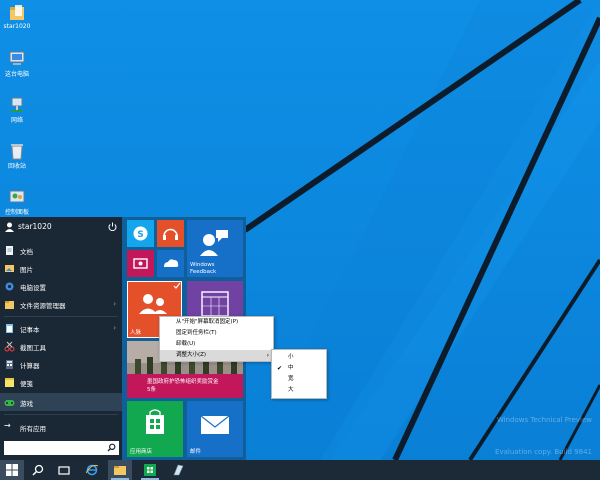 This screenshot has width=600, height=480. What do you see at coordinates (61, 250) in the screenshot?
I see `start-item-documents: 文档` at bounding box center [61, 250].